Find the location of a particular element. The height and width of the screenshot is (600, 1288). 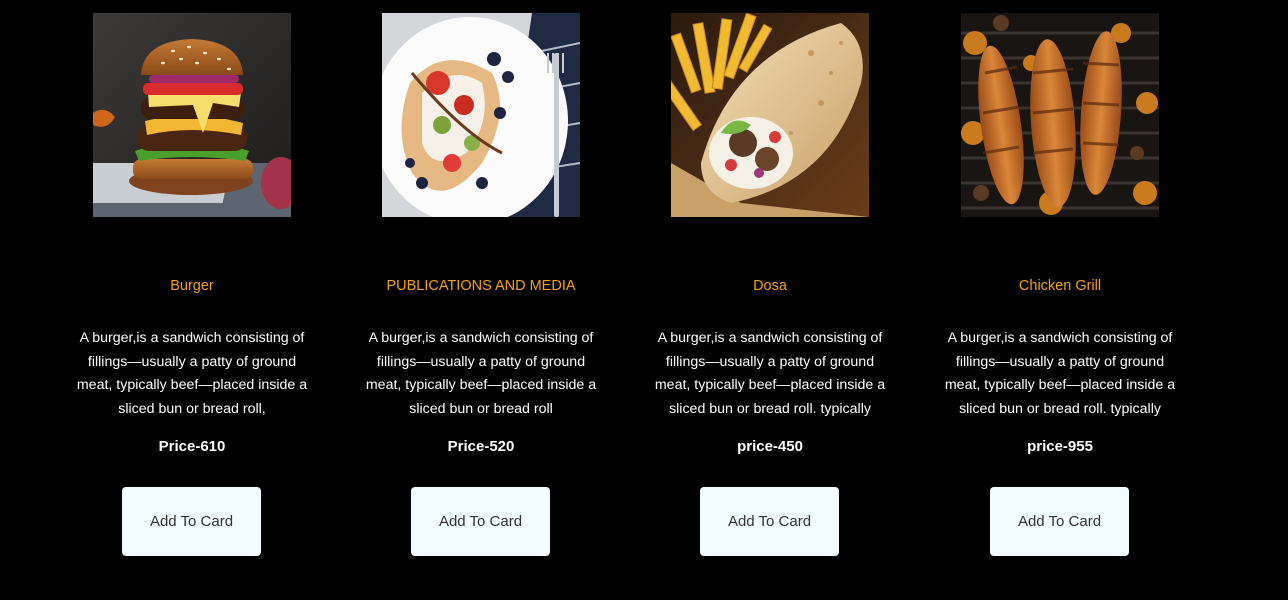

description-line: sliced bun or bread roll is located at coordinates (481, 408).